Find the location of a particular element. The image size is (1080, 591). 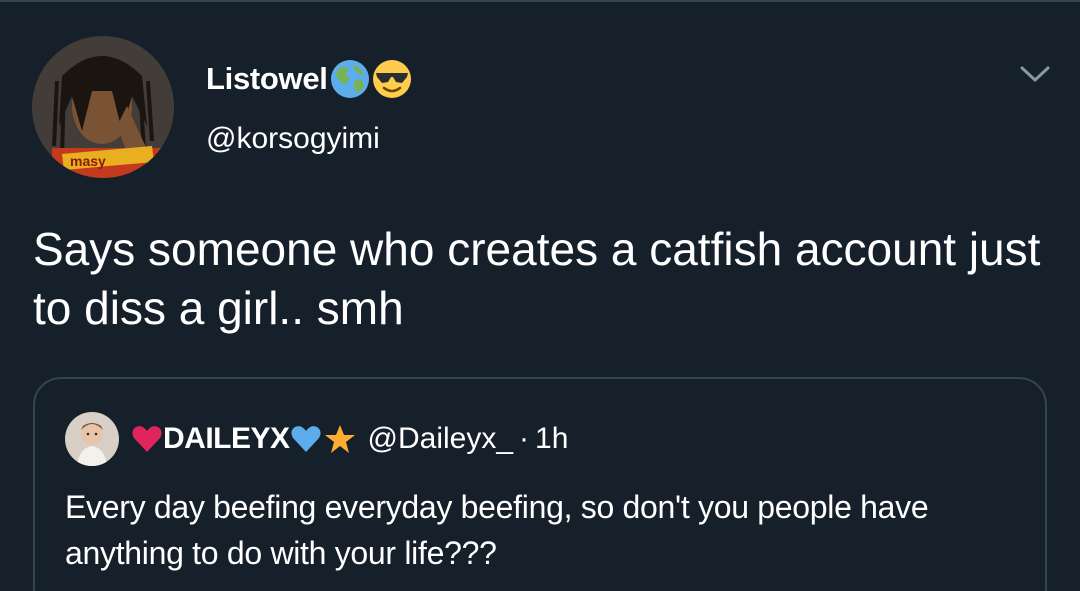

sunglasses-emoji-icon is located at coordinates (392, 79).